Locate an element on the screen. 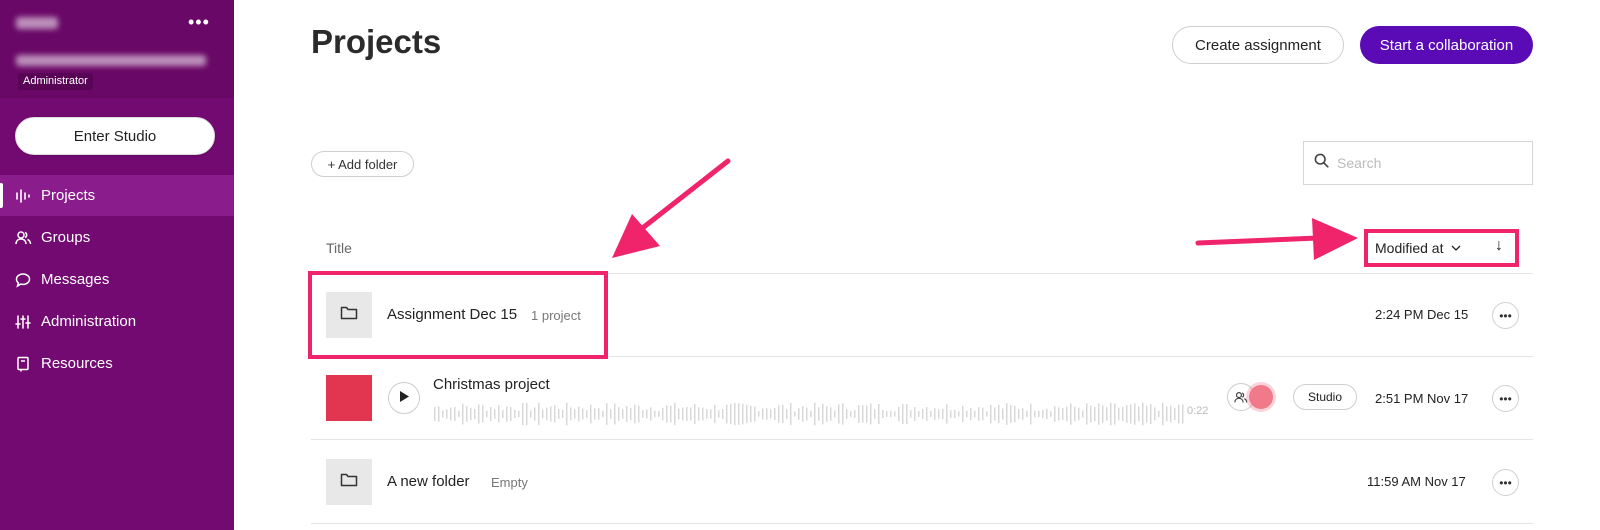 Image resolution: width=1600 pixels, height=530 pixels. table-row: A new folder Empty 11:59 AM Nov 17 ••• is located at coordinates (922, 482).